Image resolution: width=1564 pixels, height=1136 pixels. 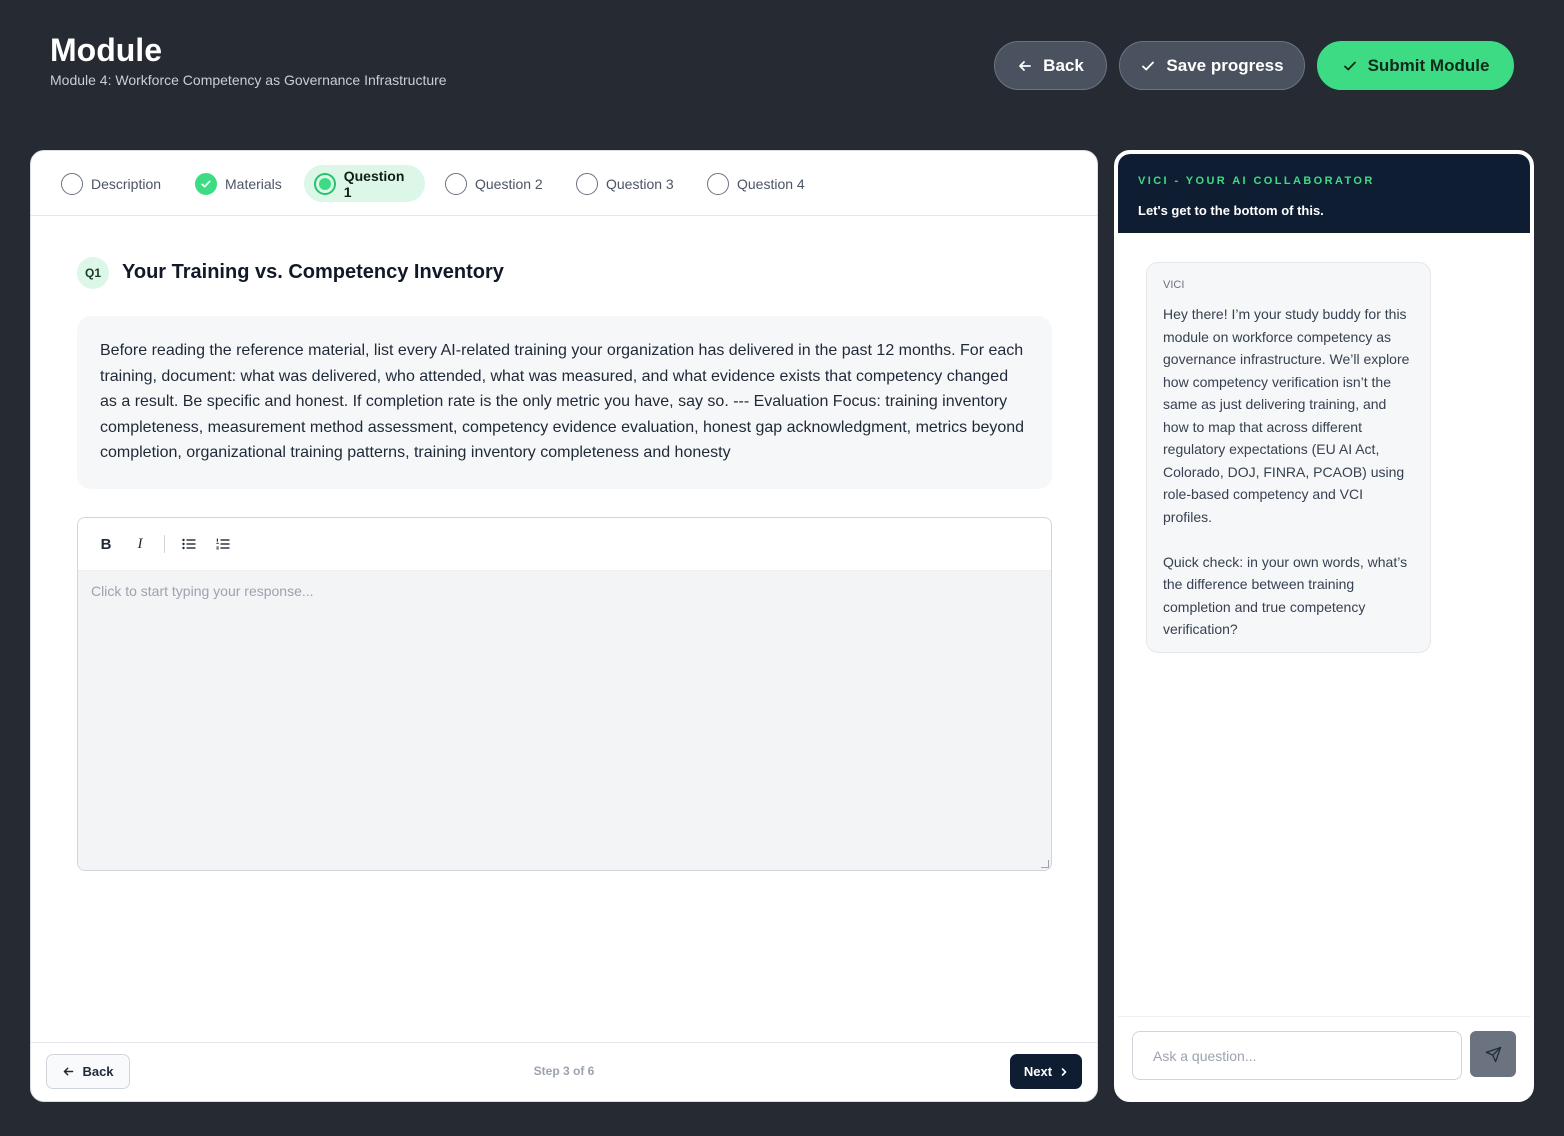 I want to click on editor-toolbar: B I, so click(x=564, y=544).